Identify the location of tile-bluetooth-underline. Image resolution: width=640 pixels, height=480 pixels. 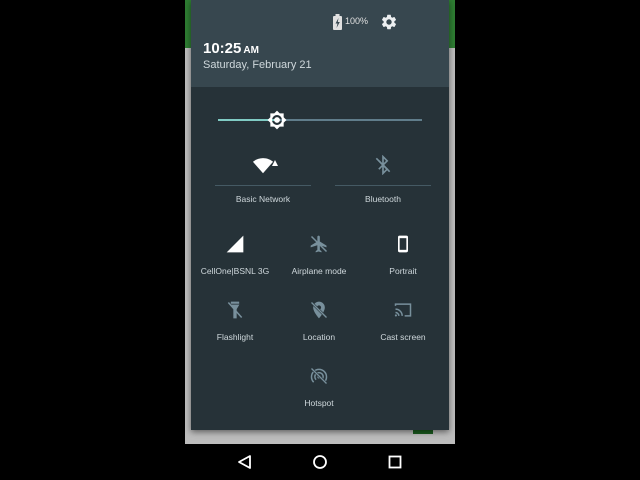
(383, 185).